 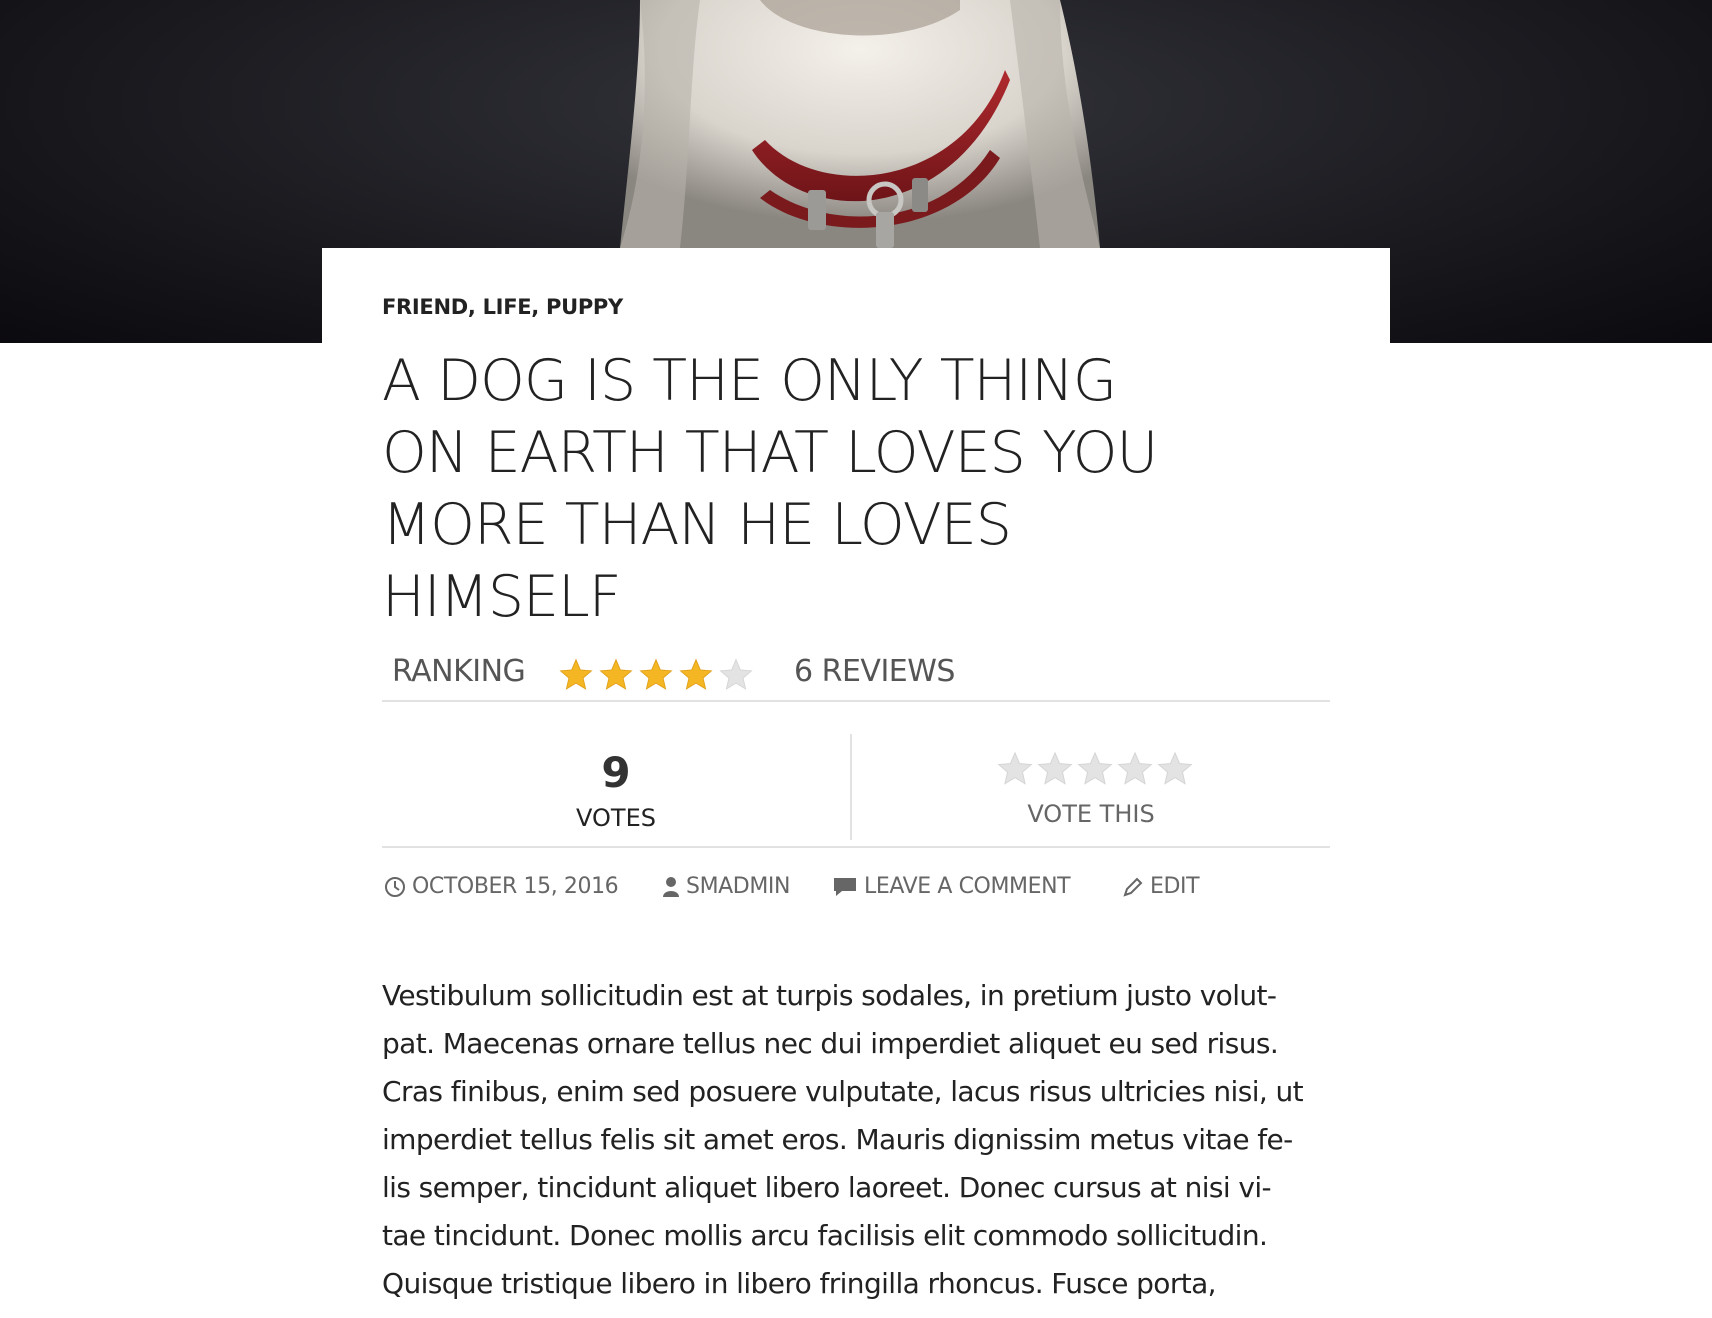 I want to click on post-comments: LEAVE A COMMENT, so click(x=951, y=886).